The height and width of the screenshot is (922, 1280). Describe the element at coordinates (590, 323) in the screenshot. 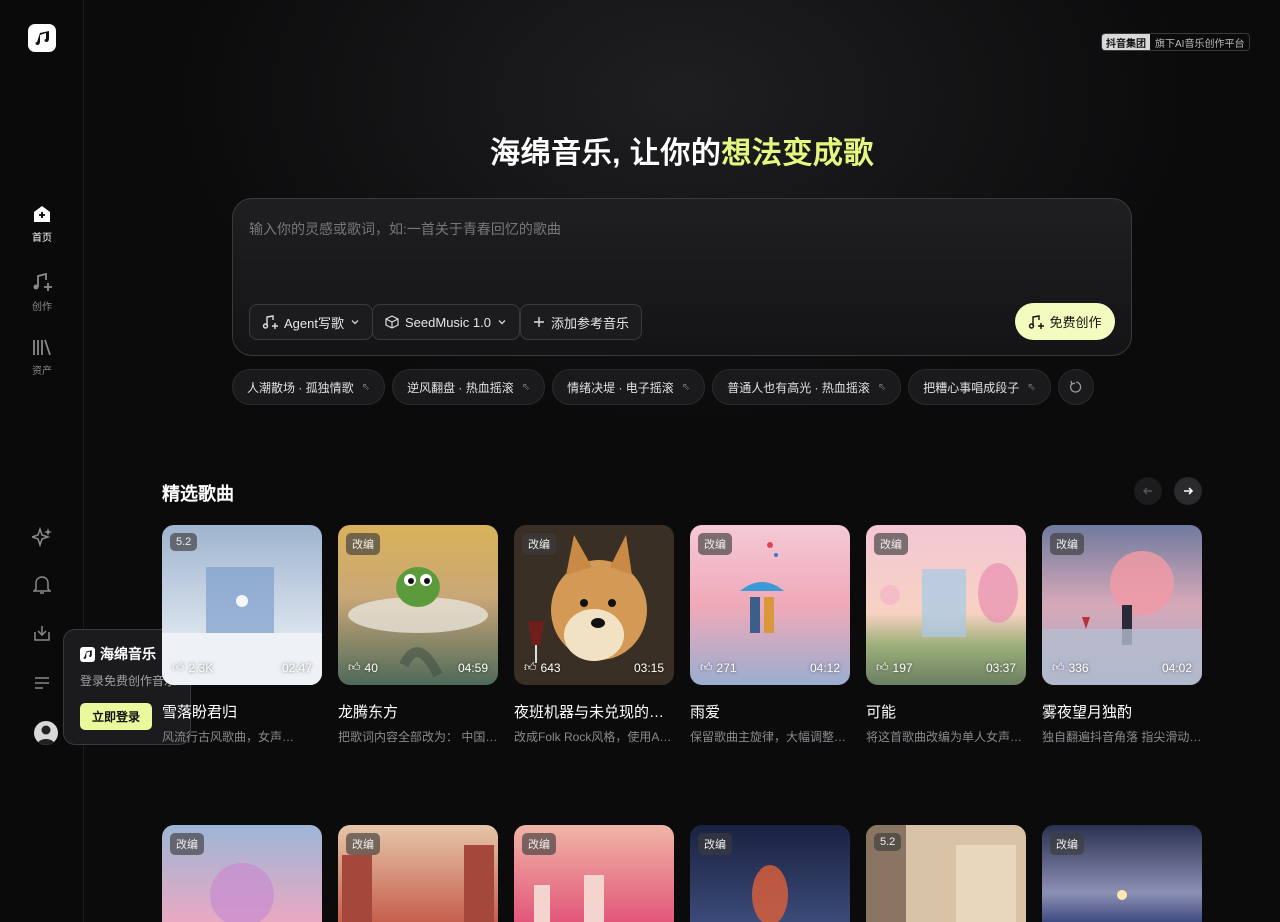

I see `add-reference-label: 添加参考音乐` at that location.